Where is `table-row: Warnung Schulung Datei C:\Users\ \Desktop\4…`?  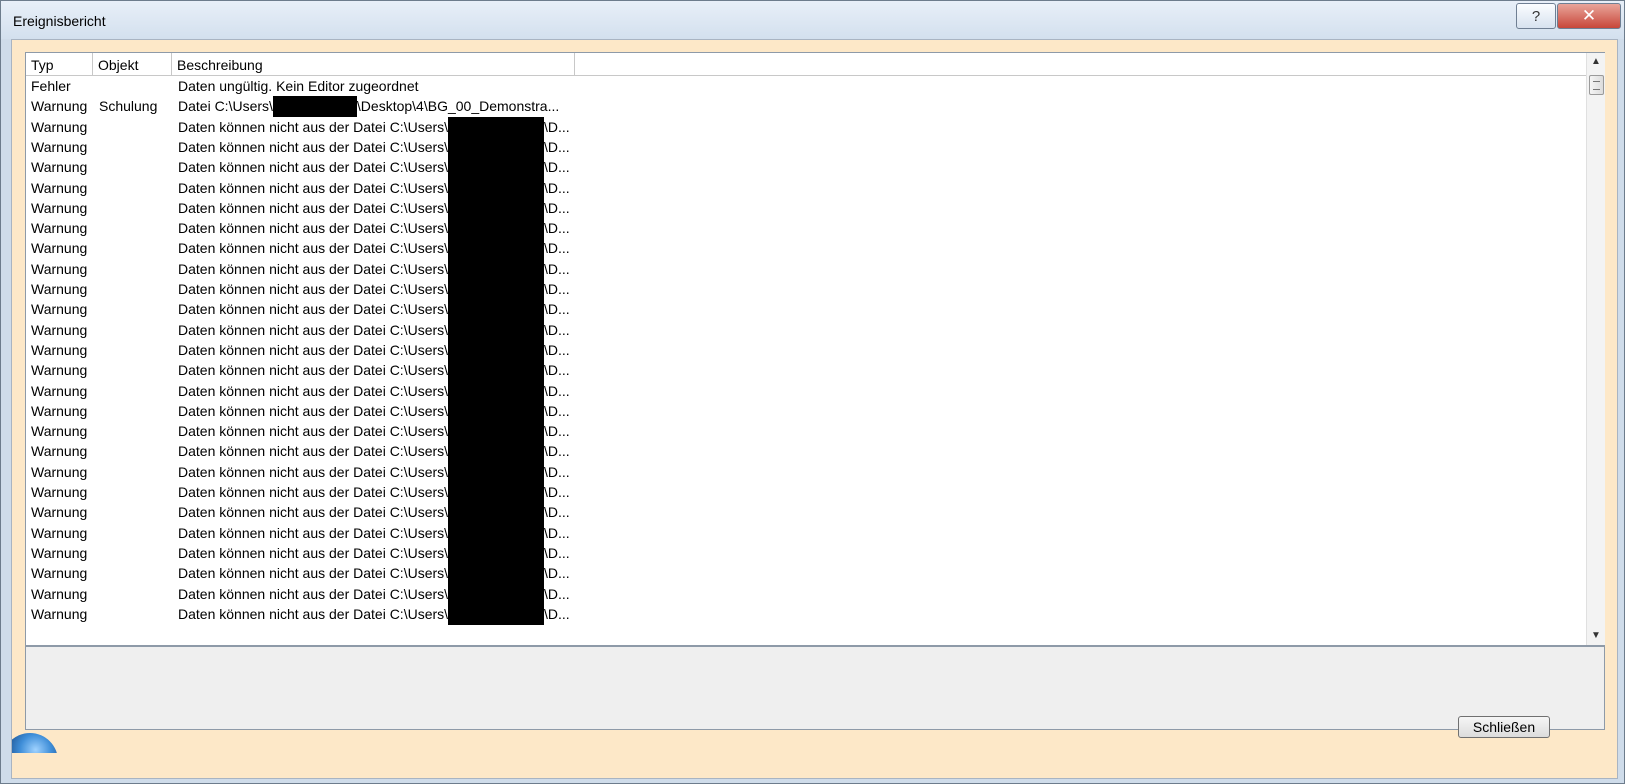
table-row: Warnung Schulung Datei C:\Users\ \Desktop\4… is located at coordinates (806, 107).